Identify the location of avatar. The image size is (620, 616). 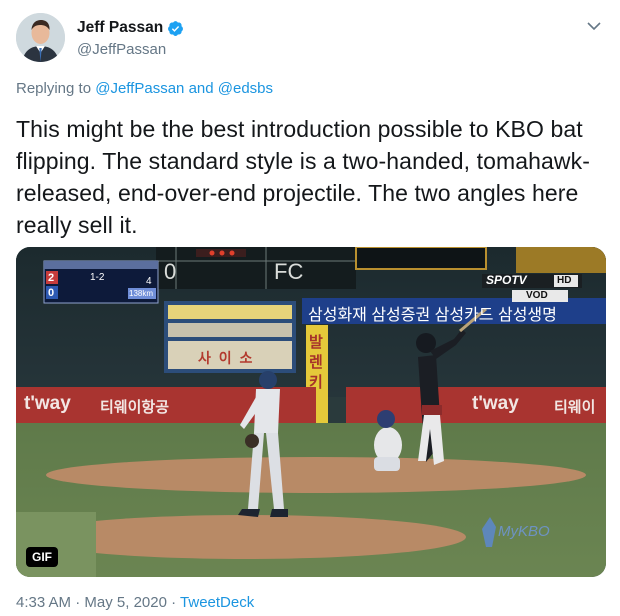
(40, 37).